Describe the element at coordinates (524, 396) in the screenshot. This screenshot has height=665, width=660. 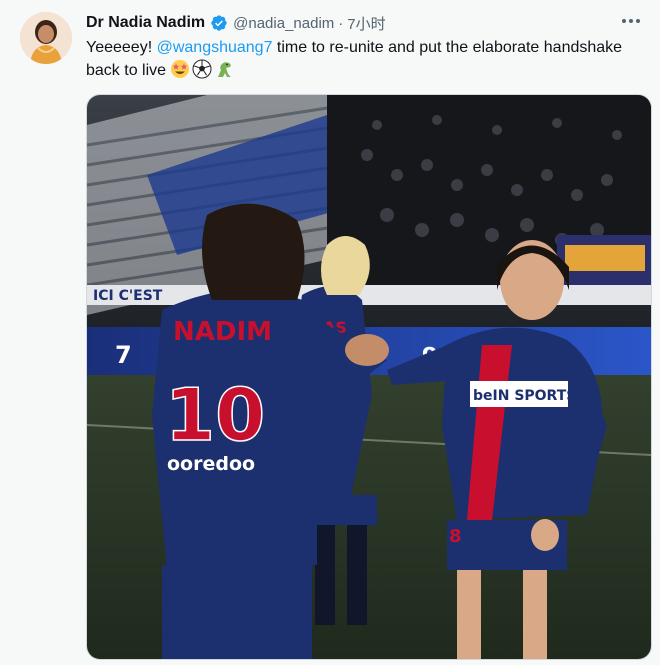
I see `sponsor-right-text: beIN SPORTS` at that location.